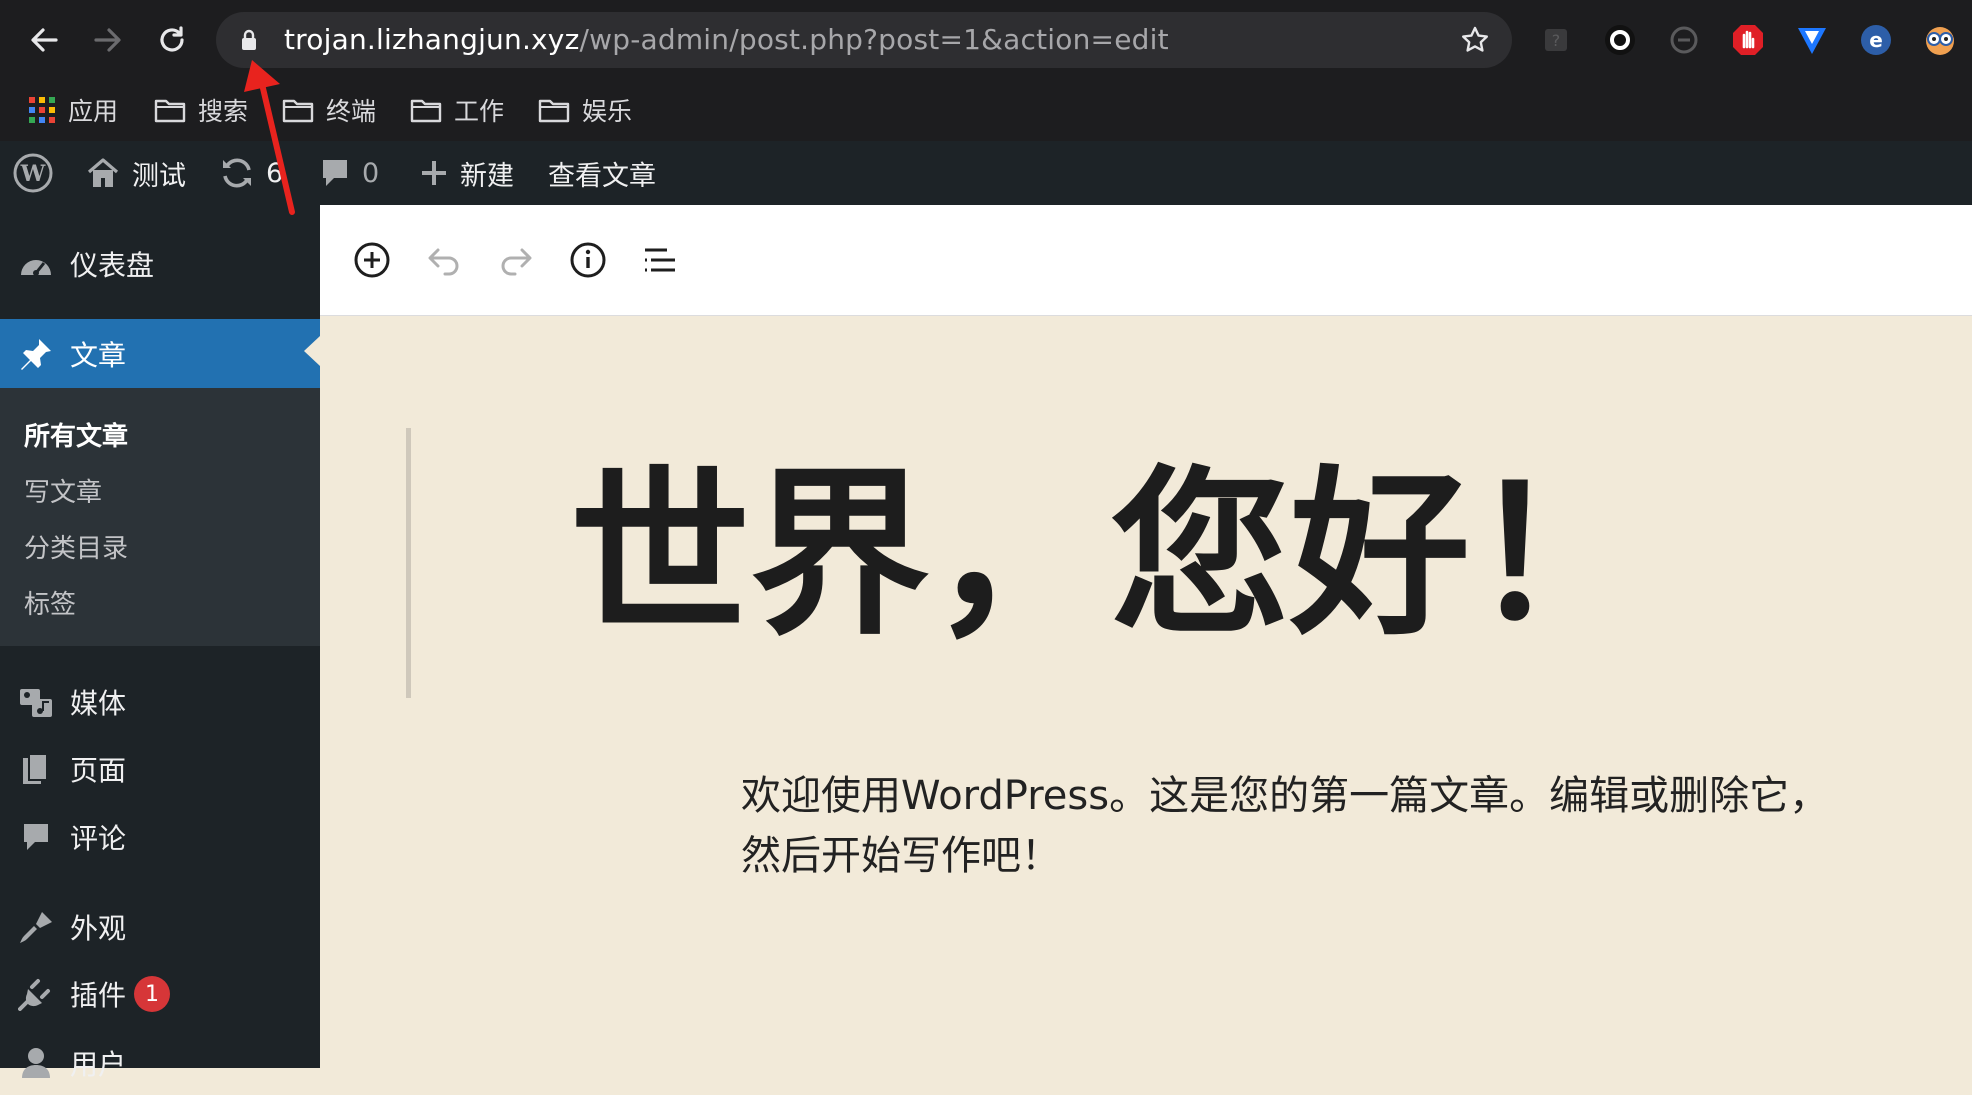 This screenshot has width=1972, height=1095. I want to click on menu-appearance: 外观, so click(160, 927).